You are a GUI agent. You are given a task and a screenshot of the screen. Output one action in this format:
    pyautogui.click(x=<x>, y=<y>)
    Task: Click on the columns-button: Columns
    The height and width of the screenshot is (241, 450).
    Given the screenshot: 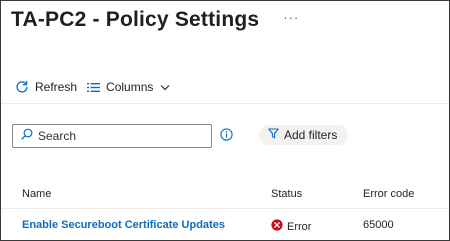 What is the action you would take?
    pyautogui.click(x=128, y=87)
    